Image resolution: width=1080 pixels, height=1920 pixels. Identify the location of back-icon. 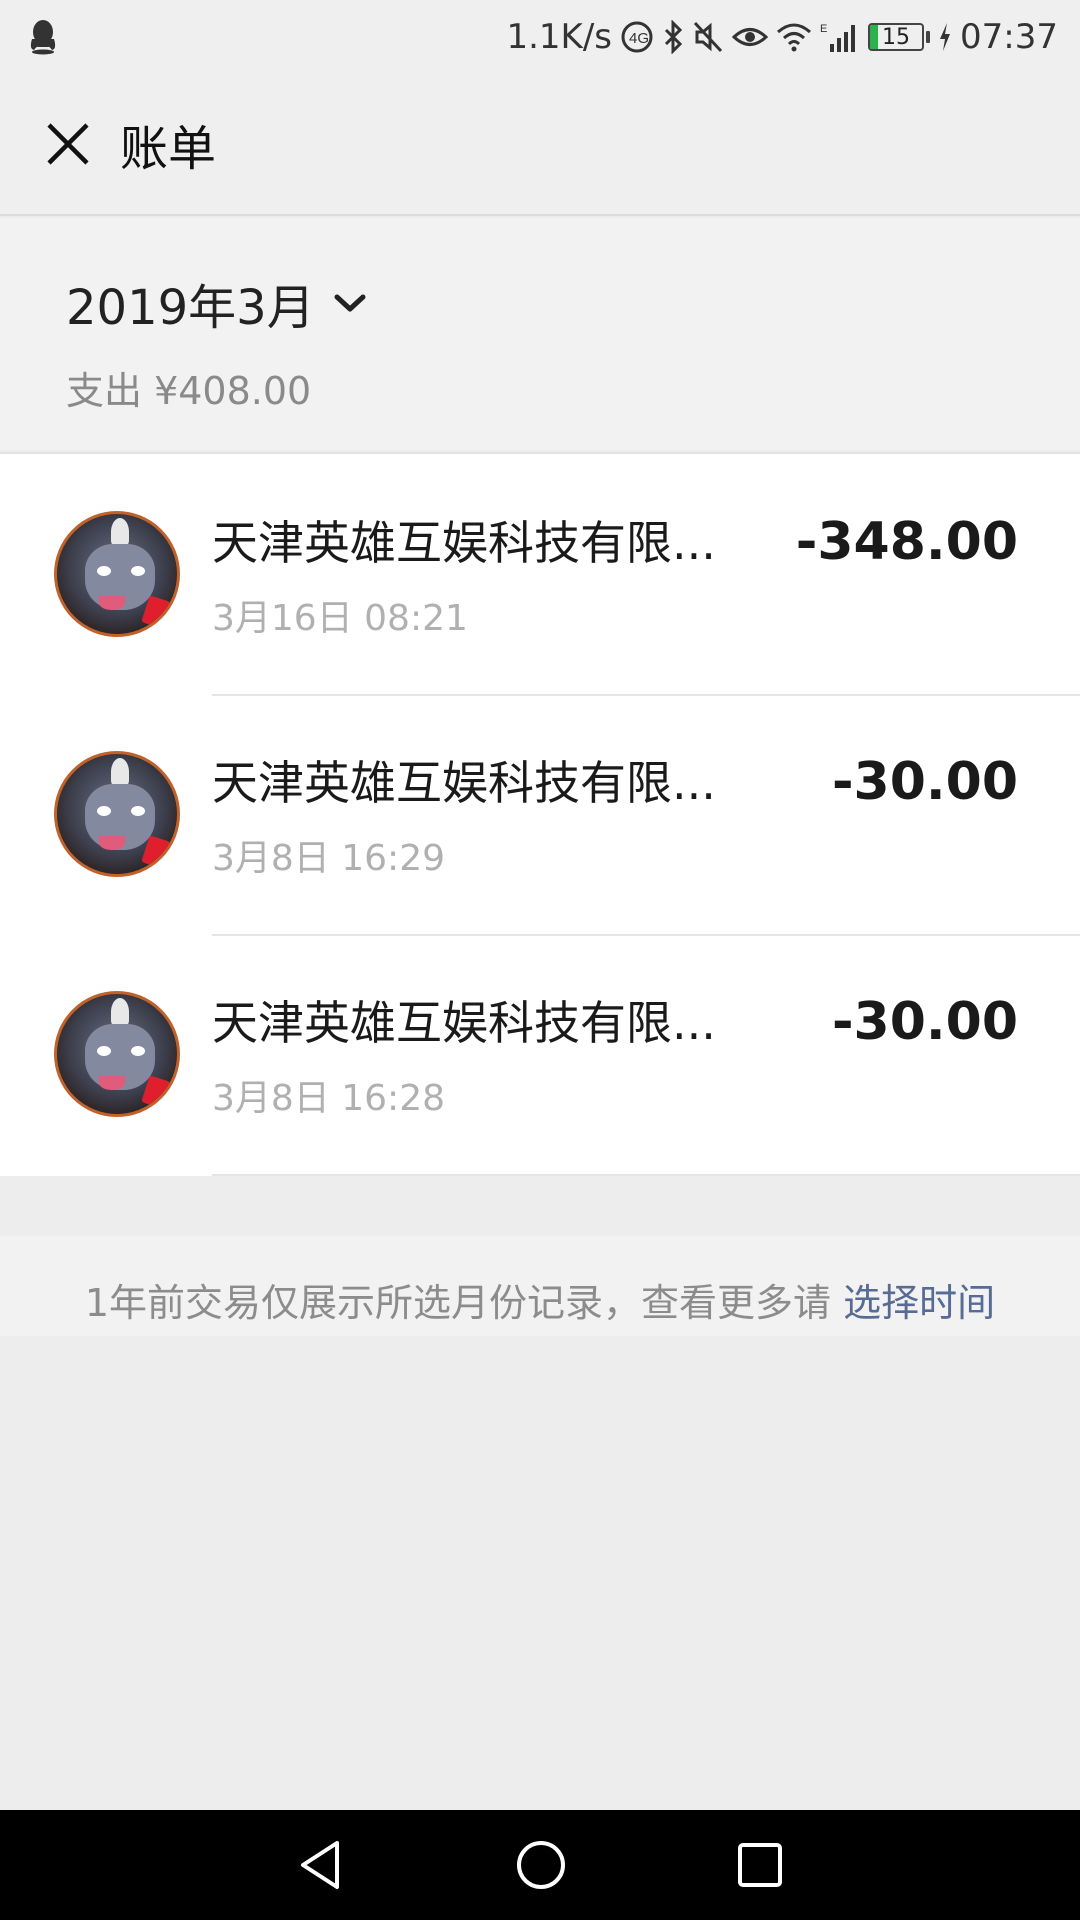
(321, 1865).